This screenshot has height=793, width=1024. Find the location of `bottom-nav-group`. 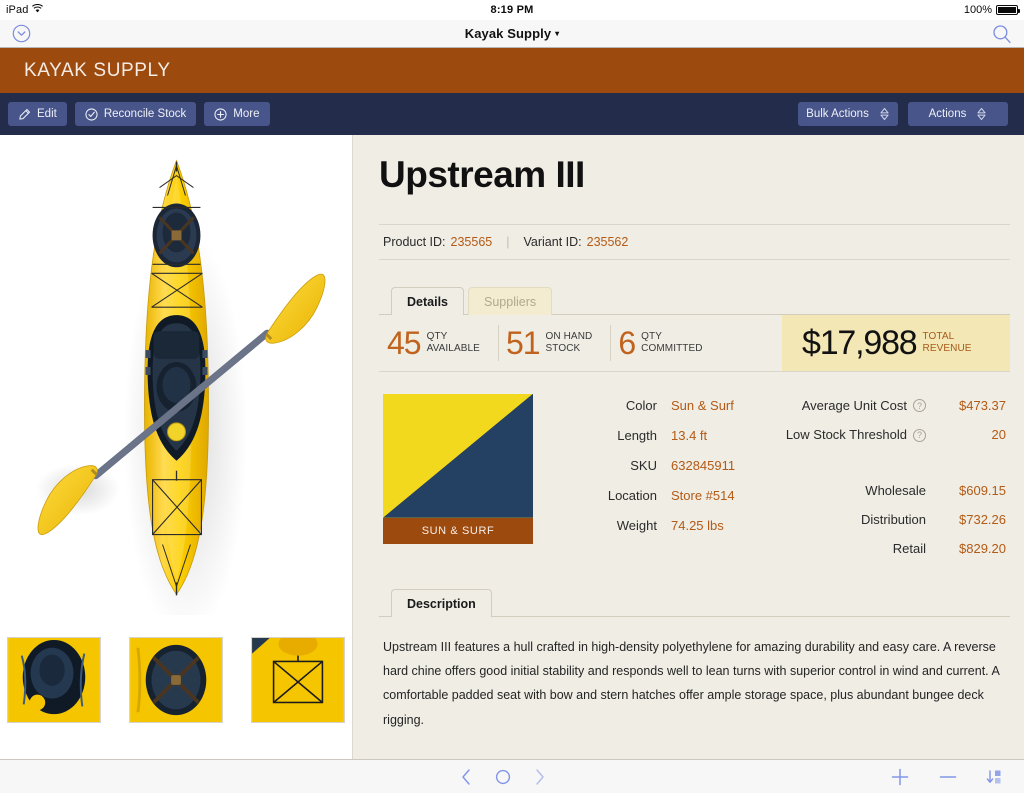

bottom-nav-group is located at coordinates (503, 777).